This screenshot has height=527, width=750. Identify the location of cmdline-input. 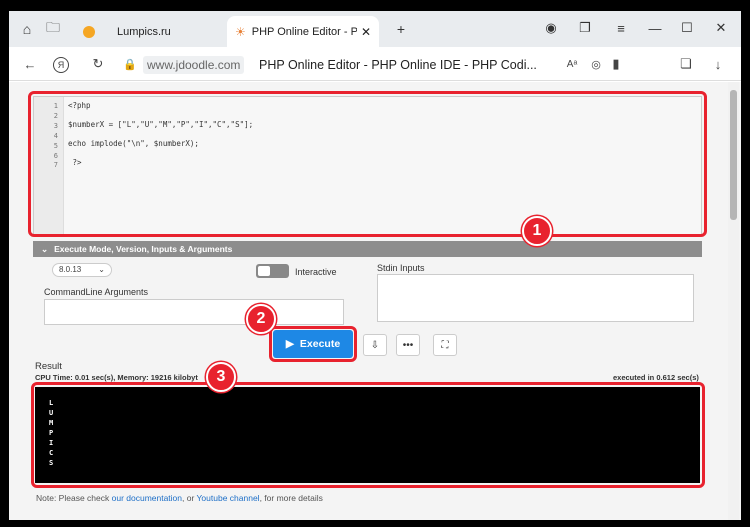
(194, 312).